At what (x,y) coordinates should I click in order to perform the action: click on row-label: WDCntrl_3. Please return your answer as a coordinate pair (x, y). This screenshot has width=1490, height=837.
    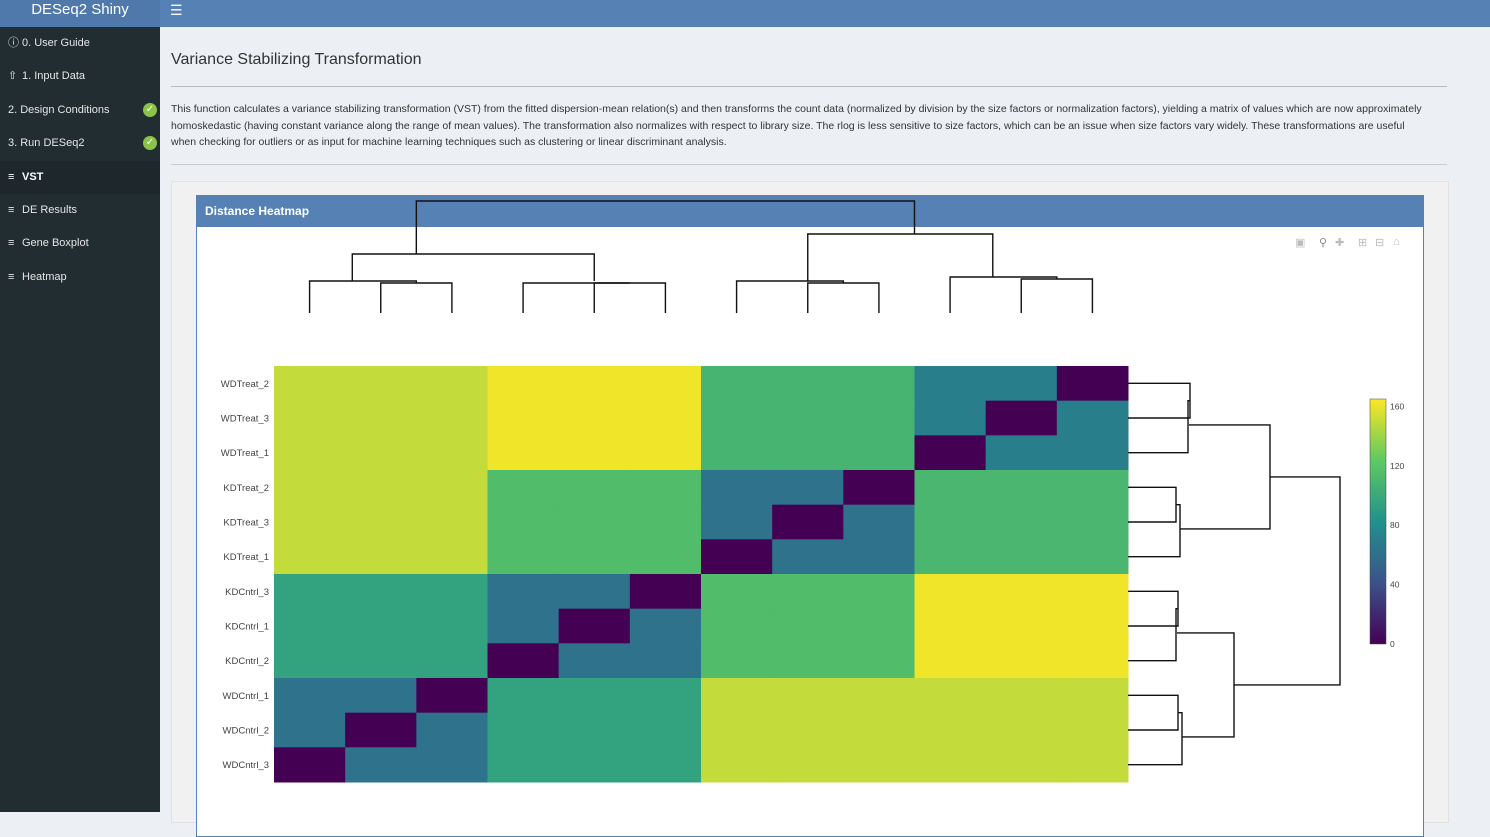
    Looking at the image, I should click on (246, 765).